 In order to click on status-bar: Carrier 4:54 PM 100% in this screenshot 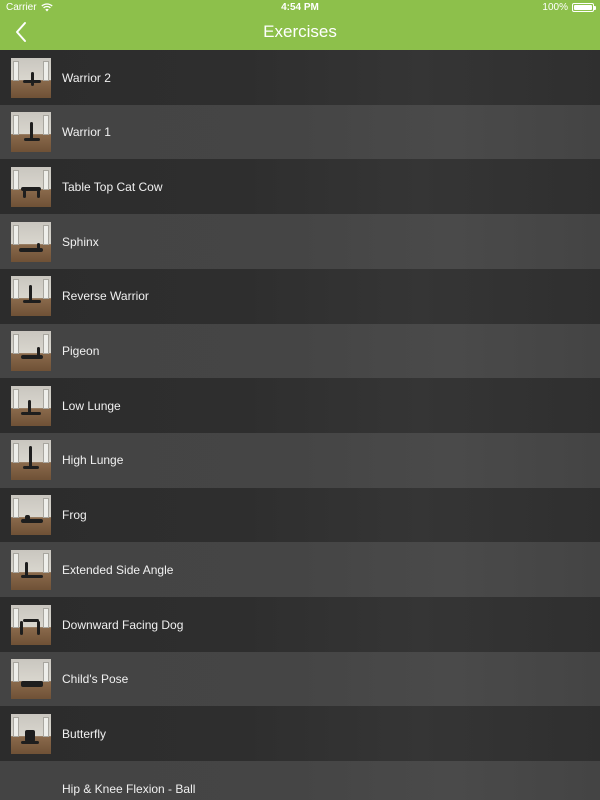, I will do `click(300, 8)`.